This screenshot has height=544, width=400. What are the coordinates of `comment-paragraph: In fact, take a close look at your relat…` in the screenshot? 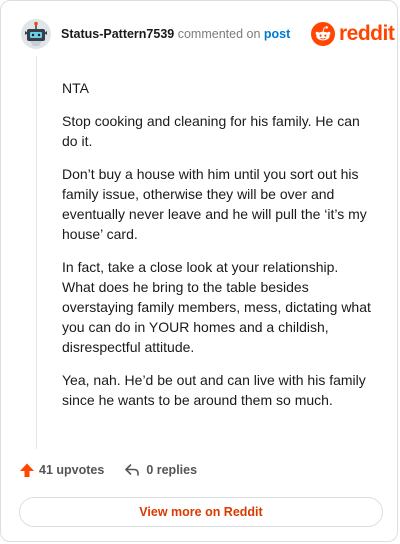 It's located at (216, 307).